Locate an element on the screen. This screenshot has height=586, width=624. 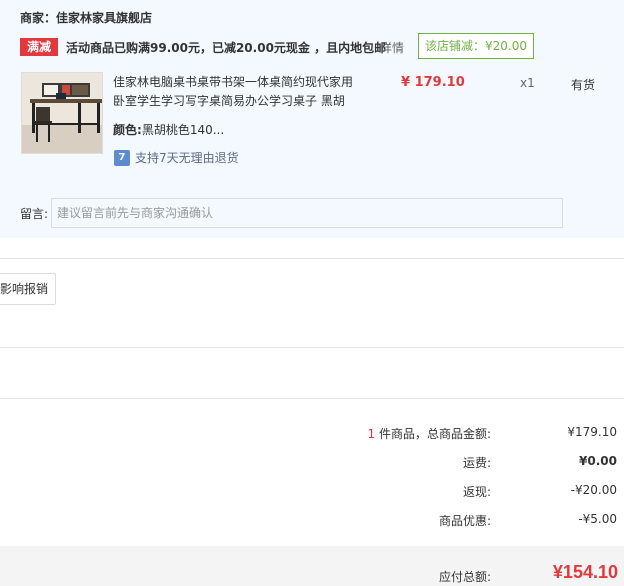
shop-reduce-badge: 该店铺减：¥20.00 is located at coordinates (476, 46).